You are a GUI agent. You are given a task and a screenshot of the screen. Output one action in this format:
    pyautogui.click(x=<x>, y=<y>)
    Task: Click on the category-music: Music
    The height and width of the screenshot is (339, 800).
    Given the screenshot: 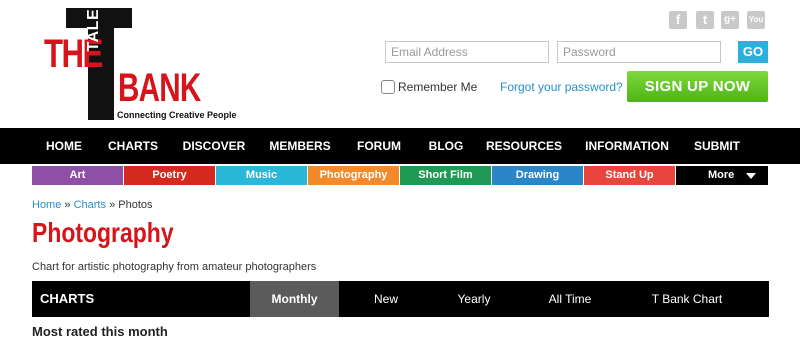 What is the action you would take?
    pyautogui.click(x=261, y=175)
    